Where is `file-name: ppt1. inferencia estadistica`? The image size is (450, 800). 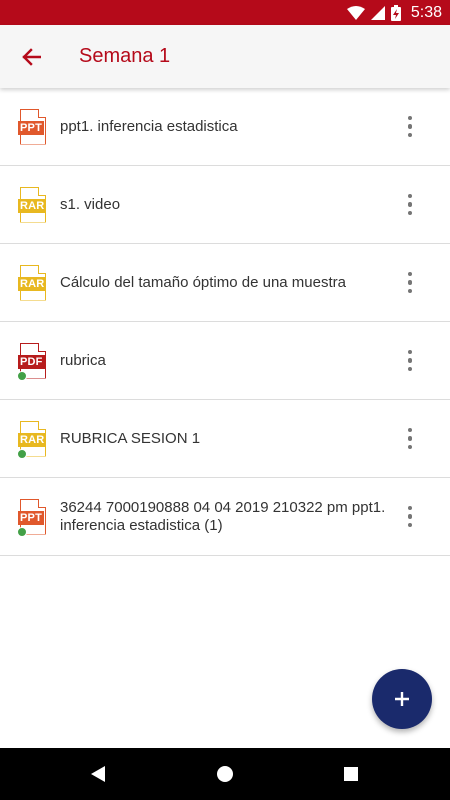 file-name: ppt1. inferencia estadistica is located at coordinates (149, 126).